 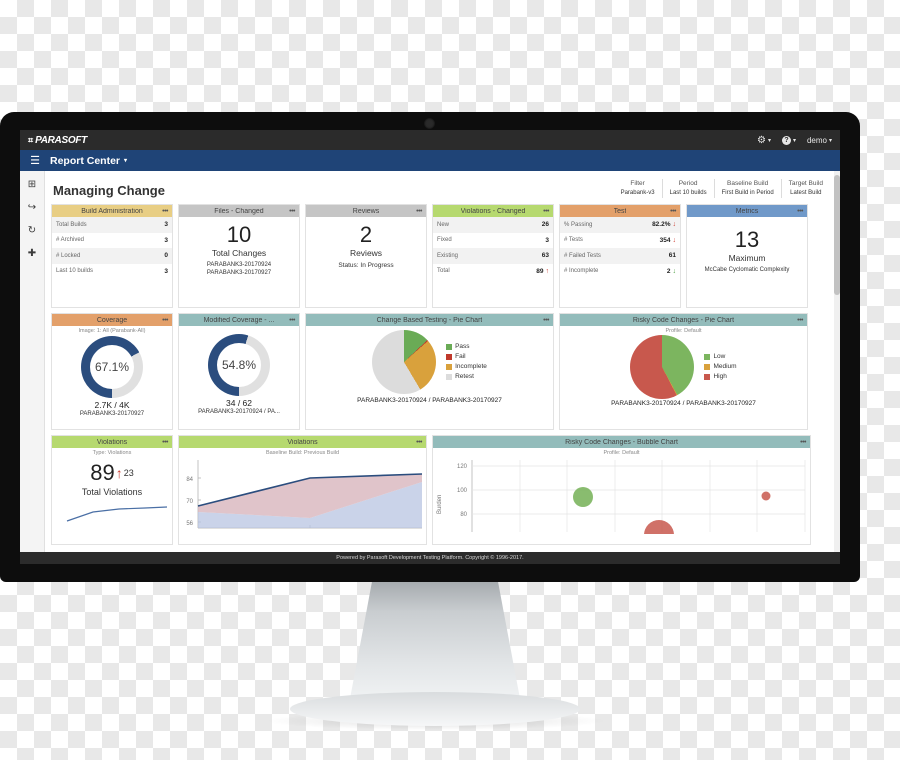 I want to click on pie-legend: Pass Fail Incomplete Retest, so click(x=466, y=362).